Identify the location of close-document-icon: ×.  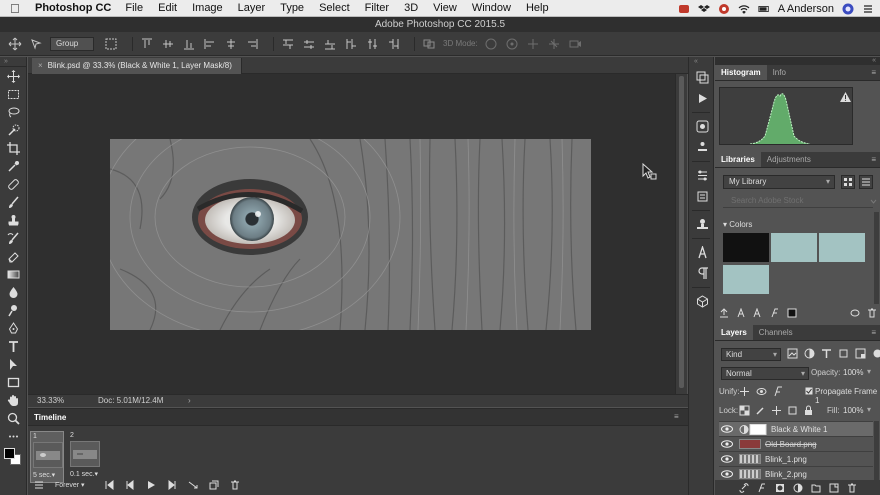
(40, 65).